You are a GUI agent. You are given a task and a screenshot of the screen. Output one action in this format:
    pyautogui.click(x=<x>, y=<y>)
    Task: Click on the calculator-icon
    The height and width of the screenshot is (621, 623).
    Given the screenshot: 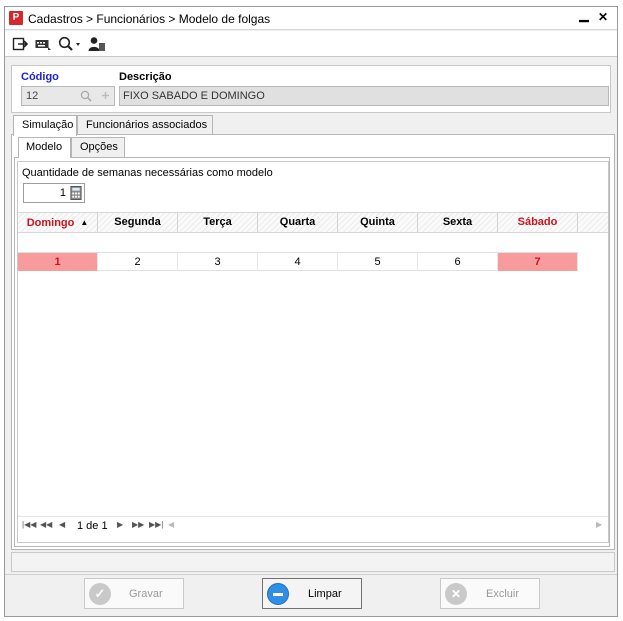 What is the action you would take?
    pyautogui.click(x=76, y=193)
    